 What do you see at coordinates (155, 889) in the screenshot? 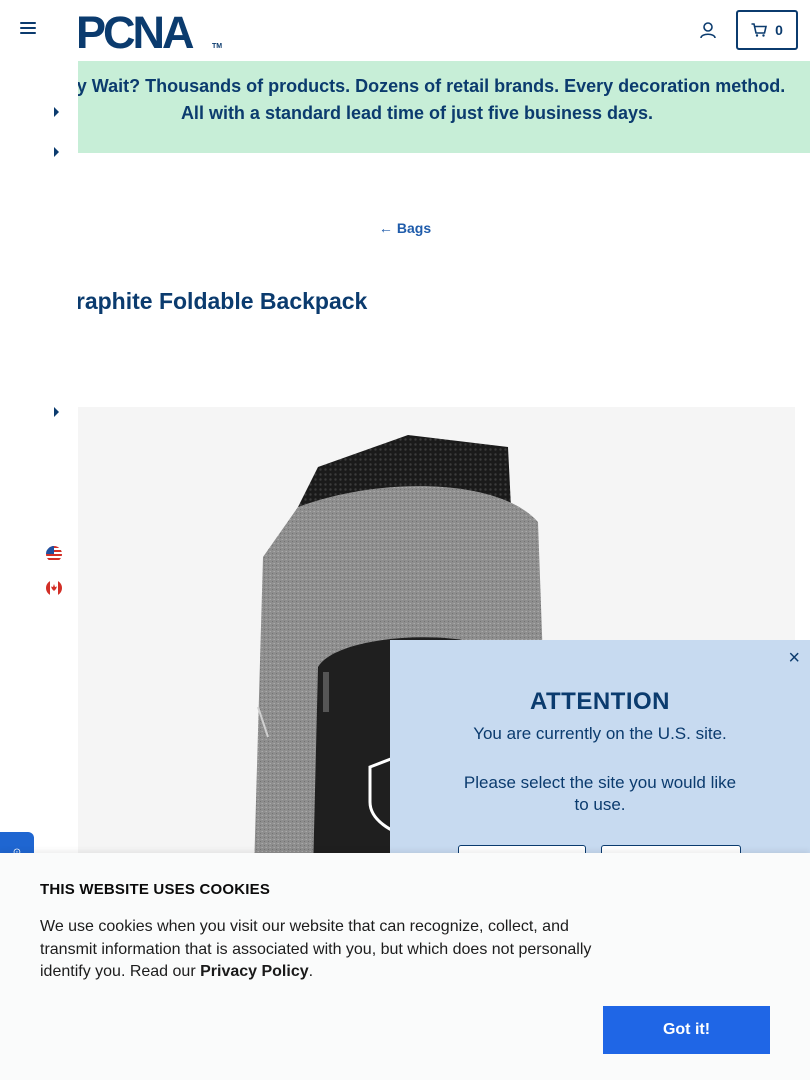
I see `cookie-title: THIS WEBSITE USES COOKIES` at bounding box center [155, 889].